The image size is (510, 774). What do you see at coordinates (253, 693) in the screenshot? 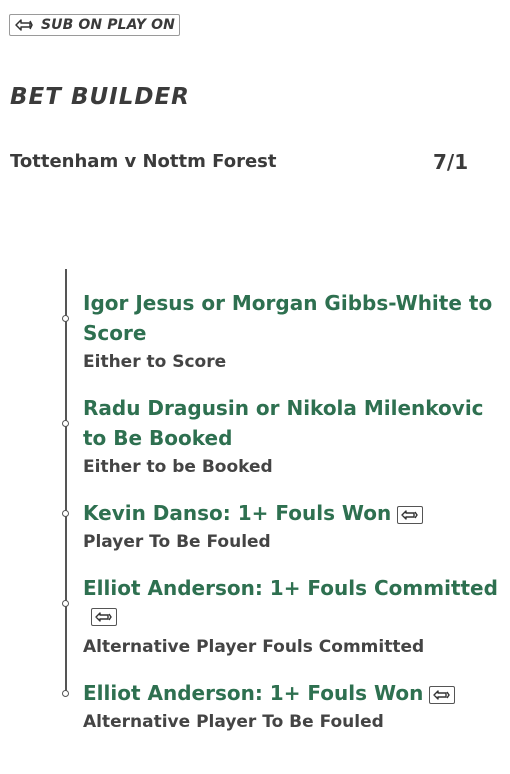
I see `selection-title: Elliot Anderson: 1+ Fouls Won` at bounding box center [253, 693].